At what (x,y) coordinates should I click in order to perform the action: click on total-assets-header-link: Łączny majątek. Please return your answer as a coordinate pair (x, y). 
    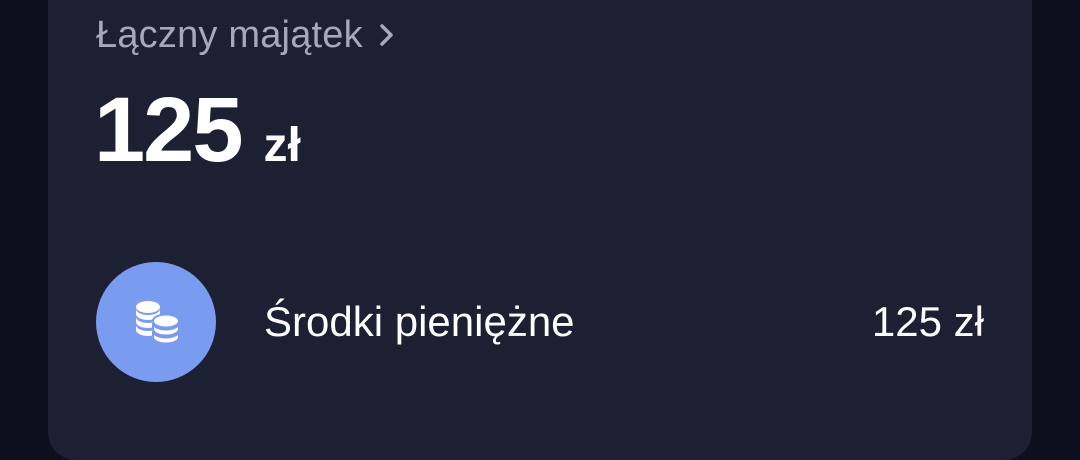
    Looking at the image, I should click on (246, 35).